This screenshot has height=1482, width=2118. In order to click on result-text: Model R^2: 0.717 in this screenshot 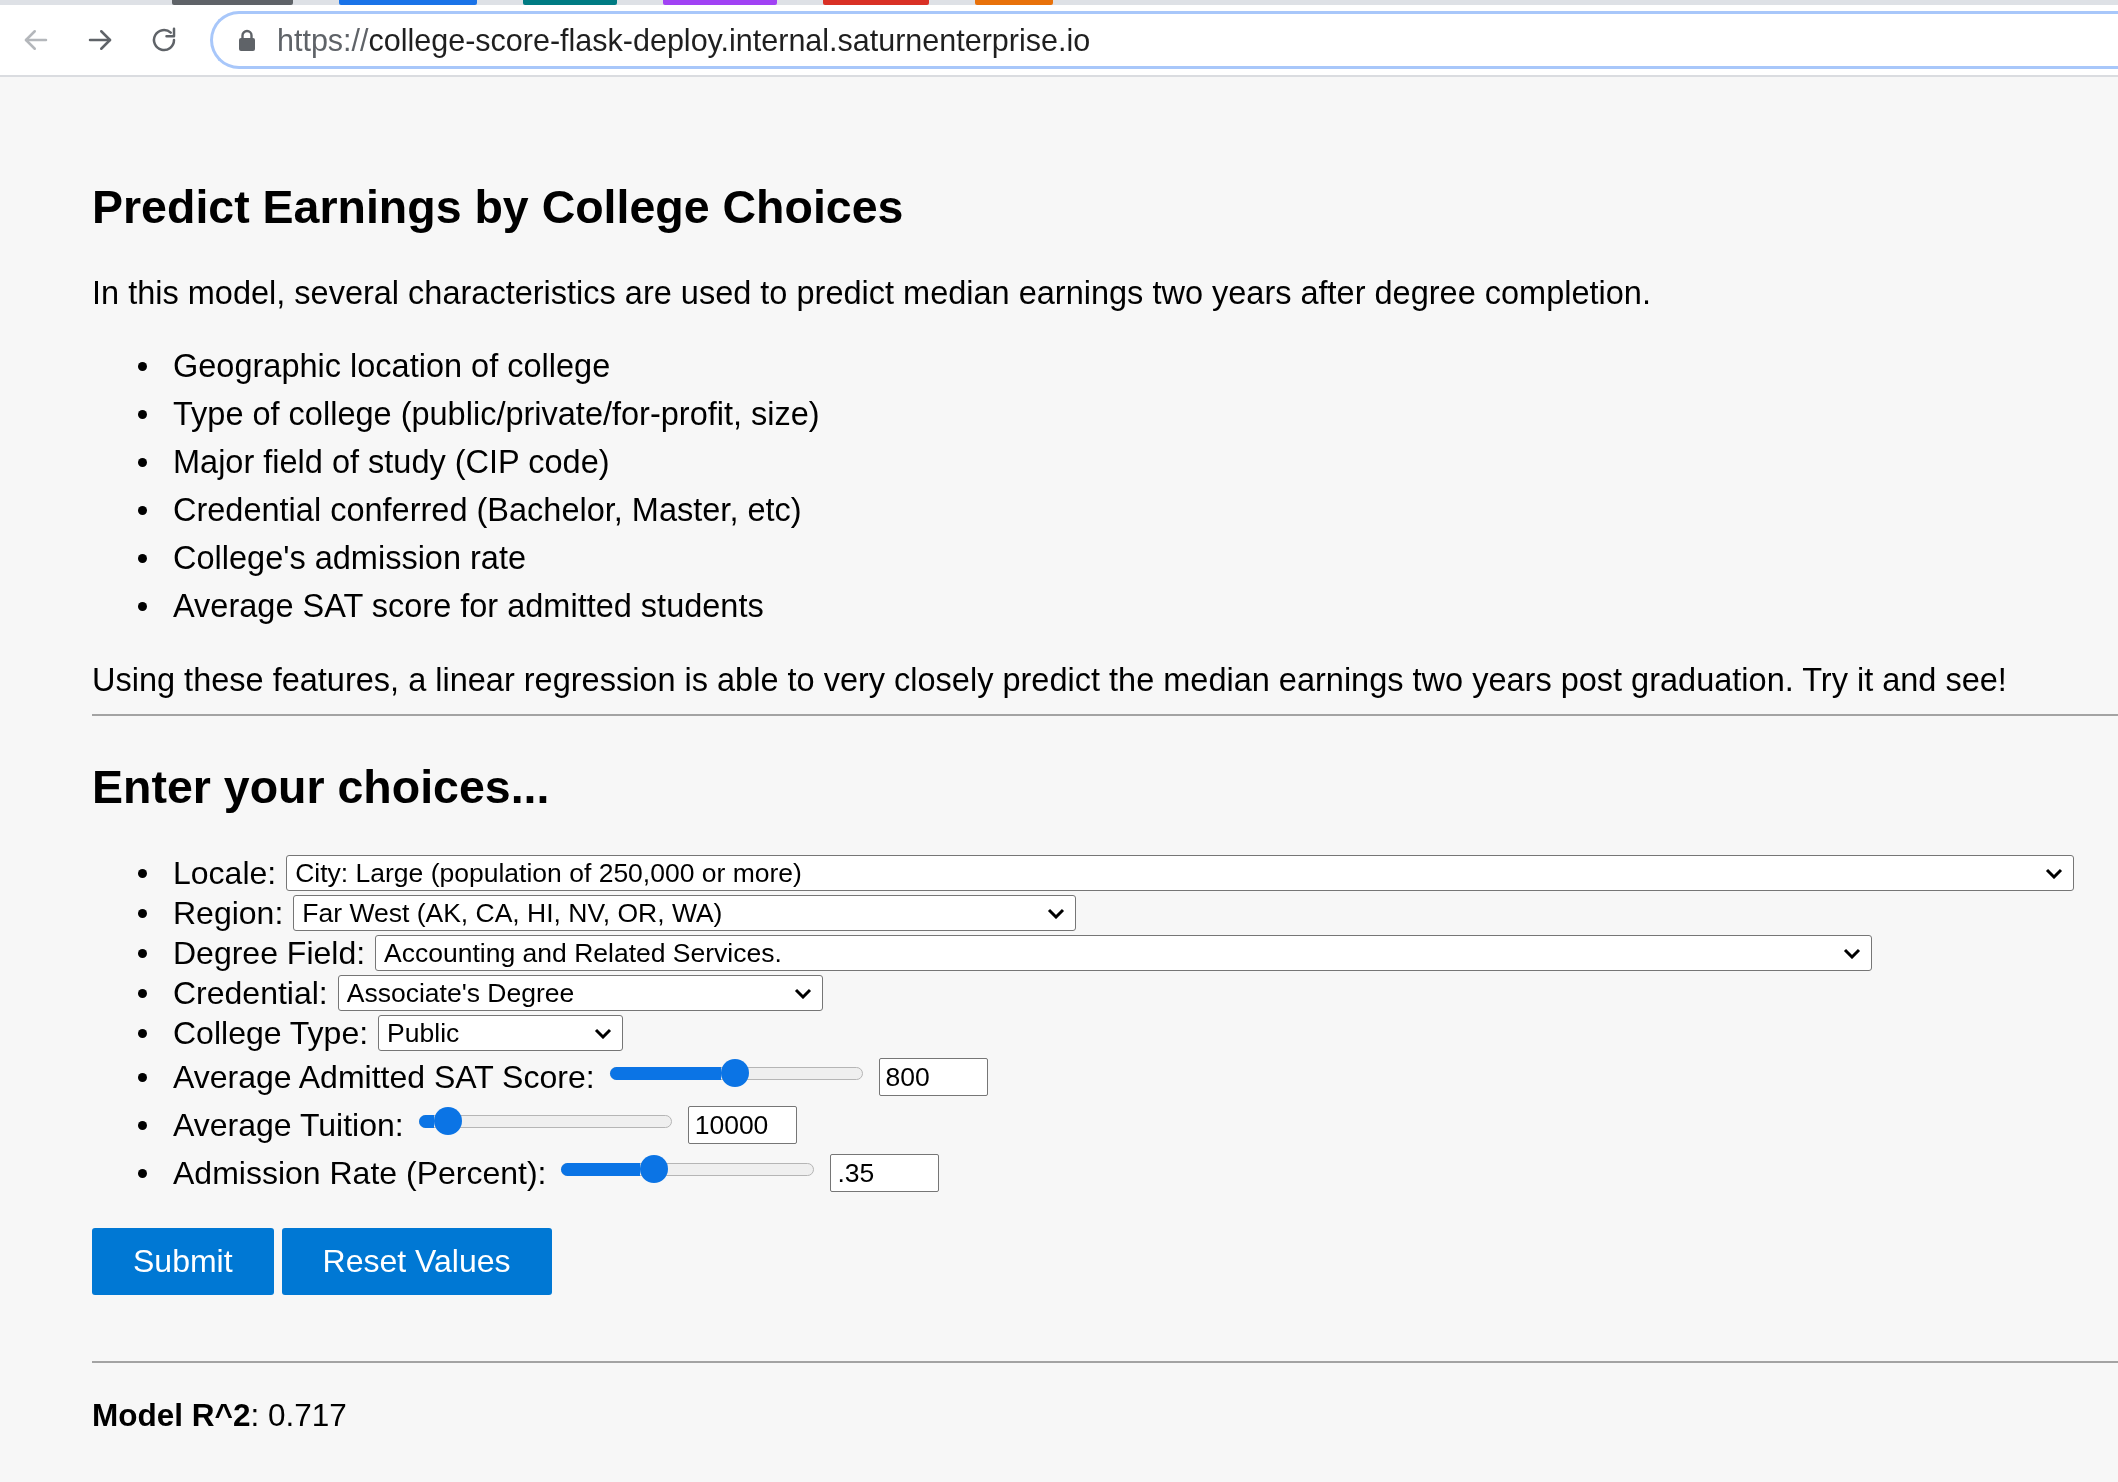, I will do `click(220, 1415)`.